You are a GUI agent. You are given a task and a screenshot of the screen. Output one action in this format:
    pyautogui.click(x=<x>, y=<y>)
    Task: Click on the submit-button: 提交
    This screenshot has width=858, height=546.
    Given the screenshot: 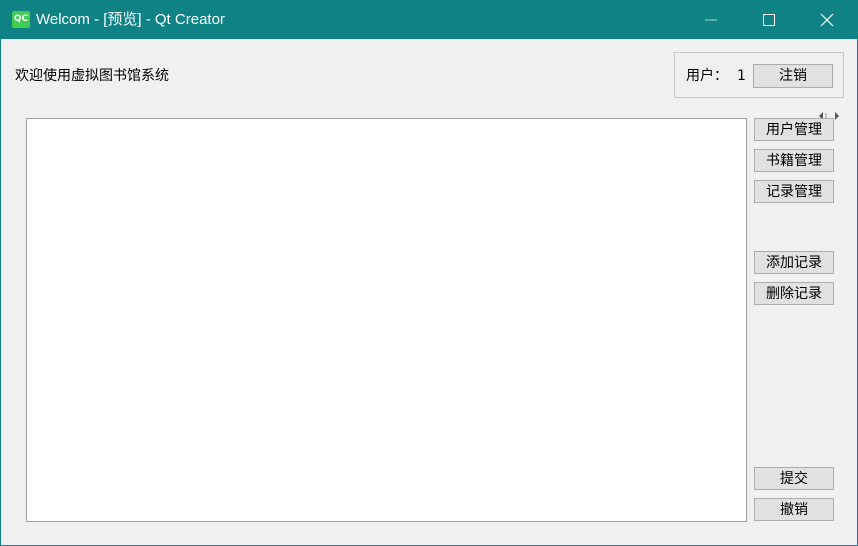 What is the action you would take?
    pyautogui.click(x=794, y=478)
    